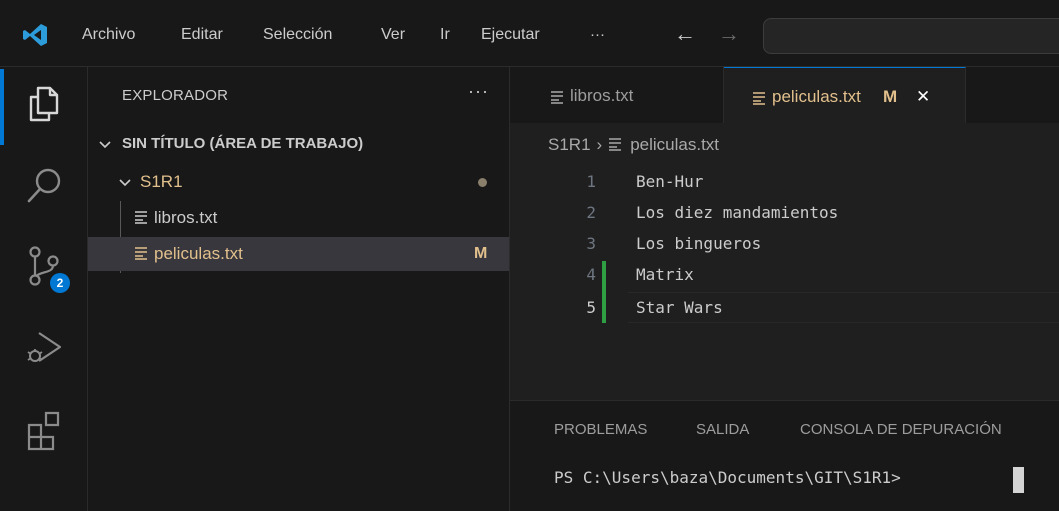 This screenshot has width=1059, height=511. I want to click on workspace-header: SIN TÍTULO (ÁREA DE TRABAJO), so click(298, 144).